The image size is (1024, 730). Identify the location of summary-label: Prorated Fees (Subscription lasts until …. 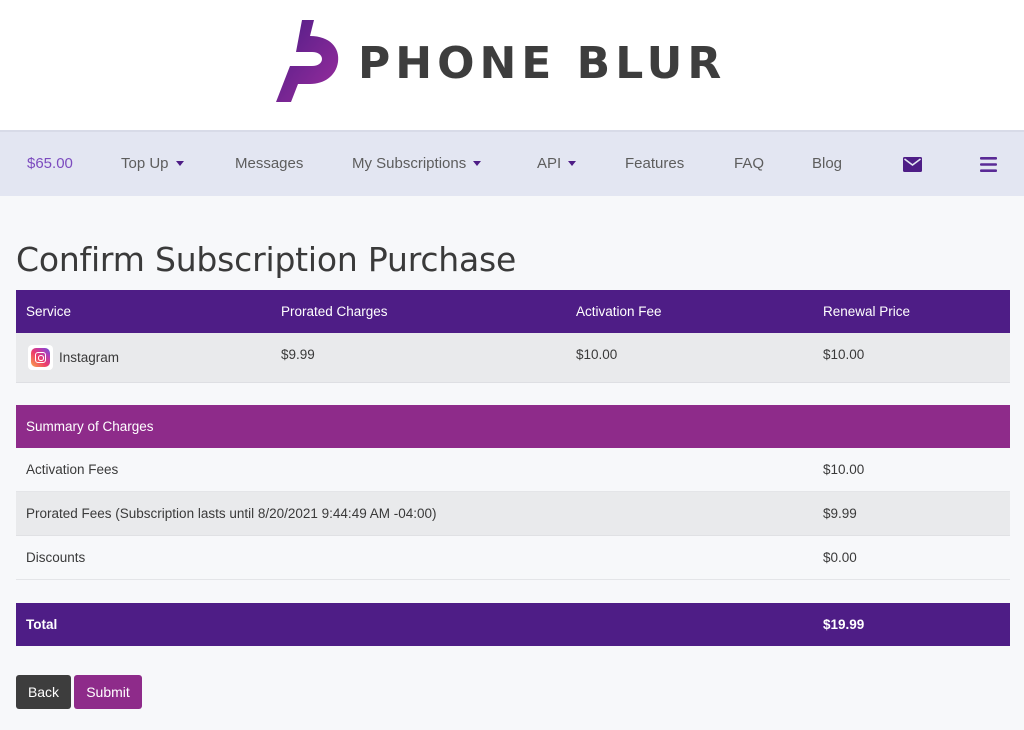
(231, 513).